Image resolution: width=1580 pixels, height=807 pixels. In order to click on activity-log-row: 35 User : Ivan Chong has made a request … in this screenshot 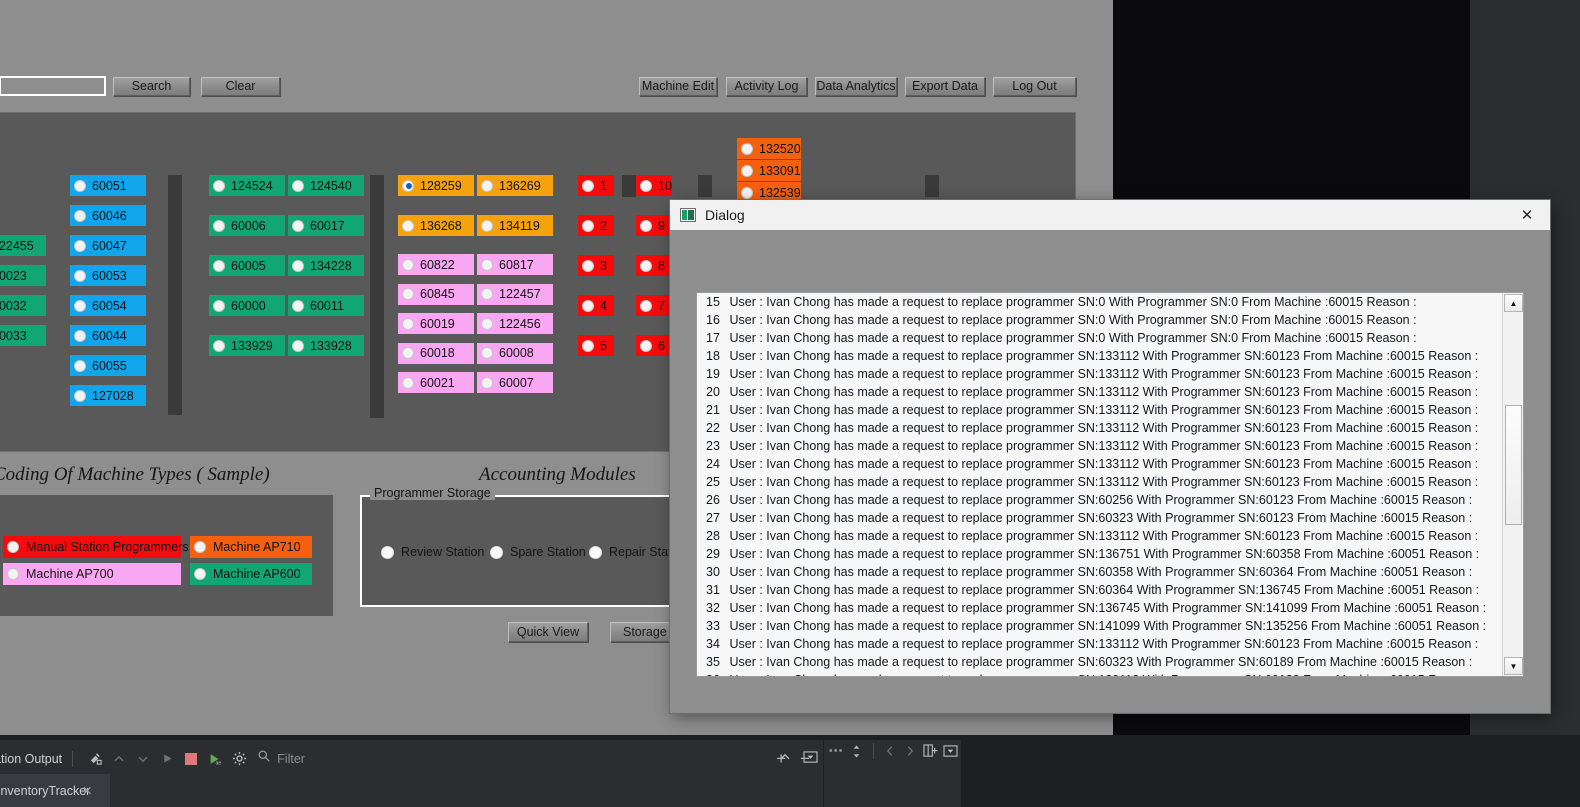, I will do `click(1099, 662)`.